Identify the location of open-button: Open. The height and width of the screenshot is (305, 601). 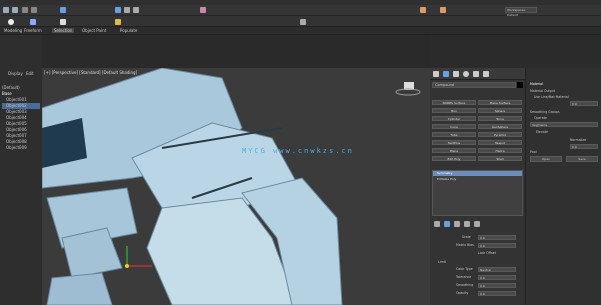
(546, 159).